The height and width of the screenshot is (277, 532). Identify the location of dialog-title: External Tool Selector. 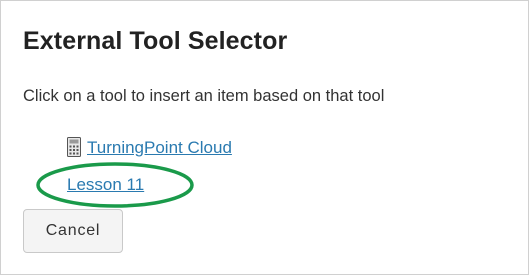
(155, 41).